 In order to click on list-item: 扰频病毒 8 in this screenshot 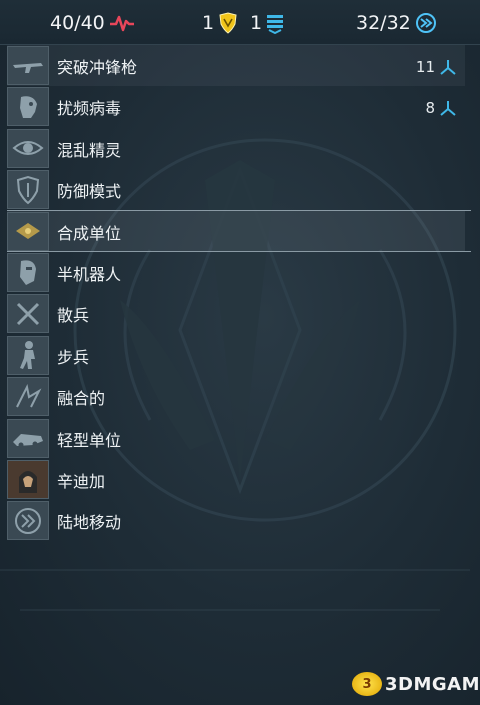, I will do `click(236, 106)`.